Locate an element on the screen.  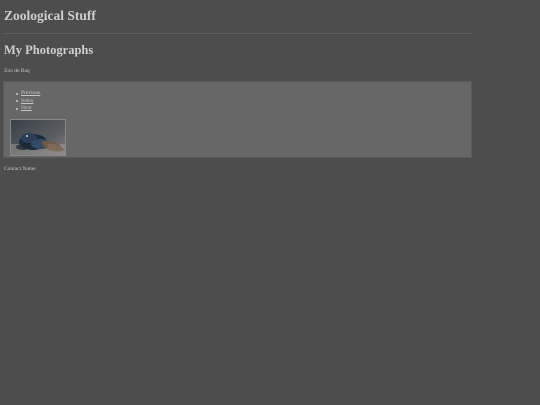
index-link: Index is located at coordinates (27, 101).